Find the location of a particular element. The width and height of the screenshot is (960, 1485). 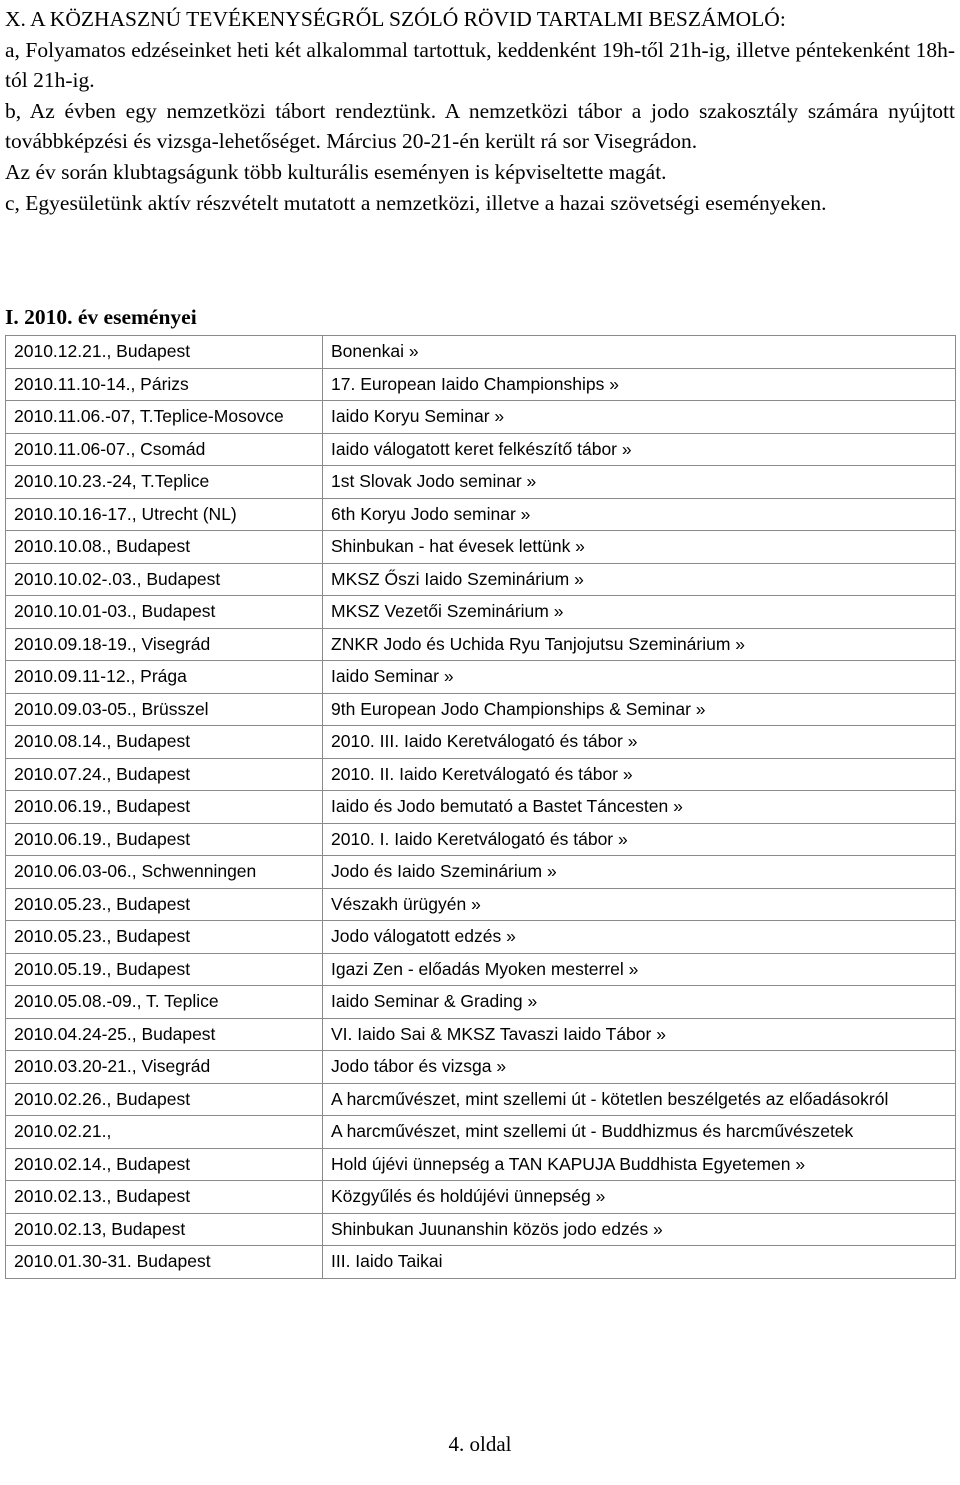

event-title-cell: Közgyűlés és holdújévi ünnepség » is located at coordinates (639, 1197).